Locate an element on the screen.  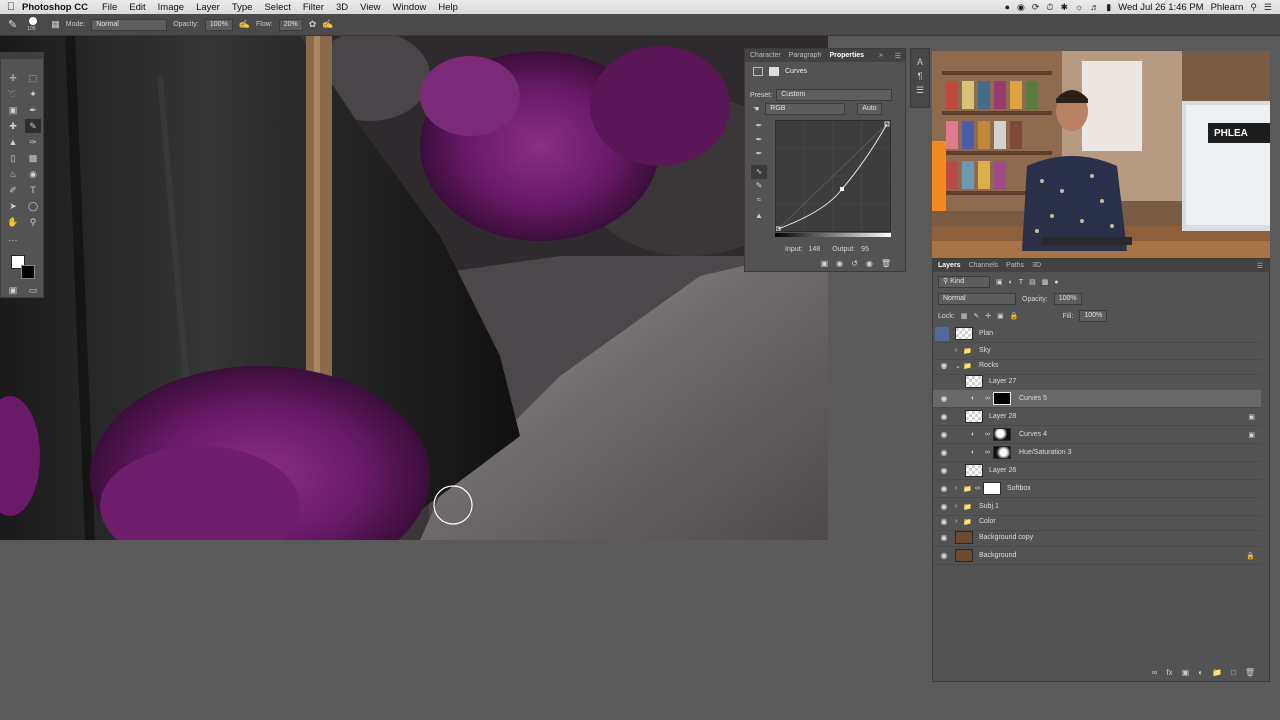
healing-tool-icon: ✚ is located at coordinates (13, 126).